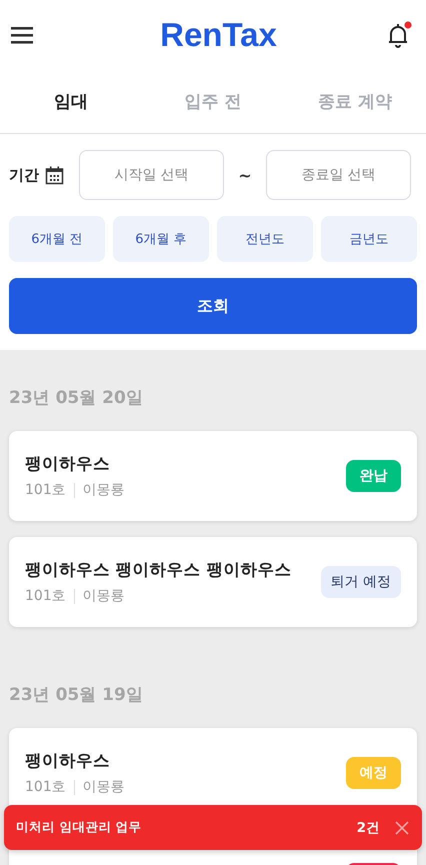 The width and height of the screenshot is (426, 865). Describe the element at coordinates (338, 175) in the screenshot. I see `end-date-field: 종료일 선택` at that location.